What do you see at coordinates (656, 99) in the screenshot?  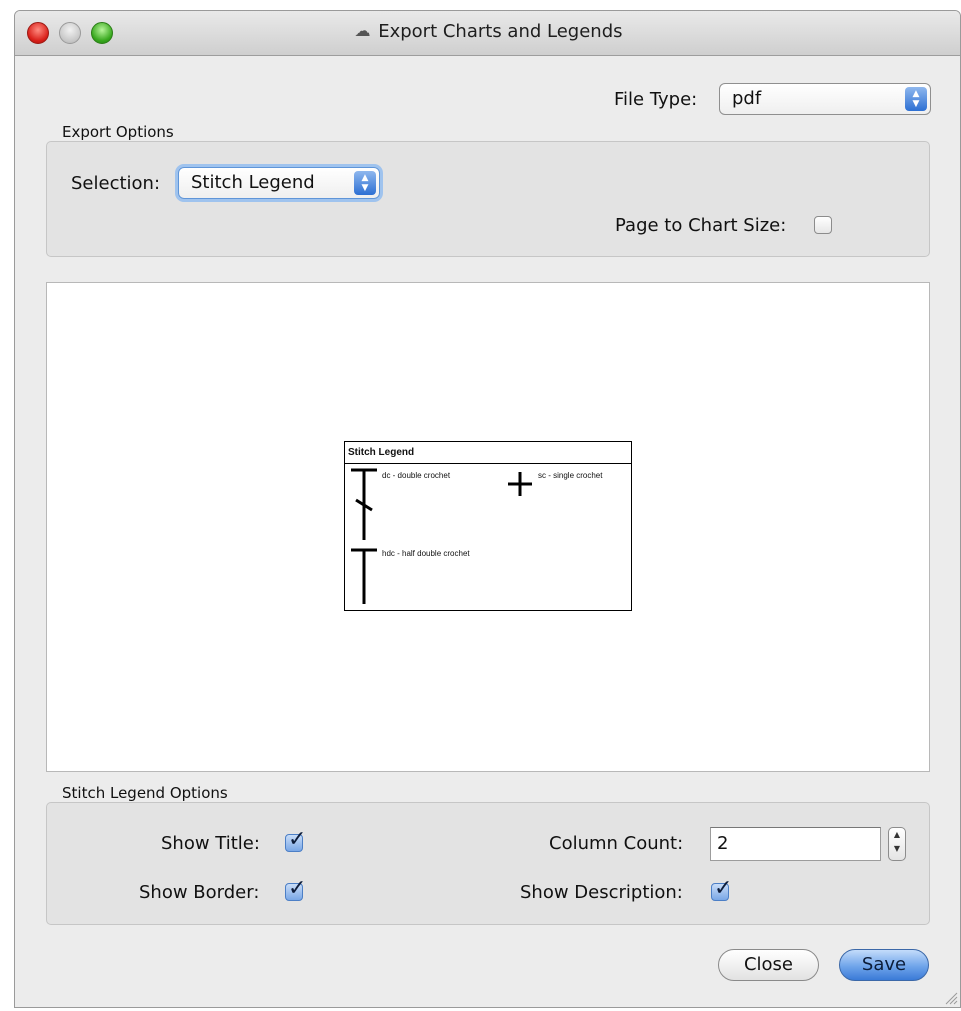 I see `file-type-label: File Type:` at bounding box center [656, 99].